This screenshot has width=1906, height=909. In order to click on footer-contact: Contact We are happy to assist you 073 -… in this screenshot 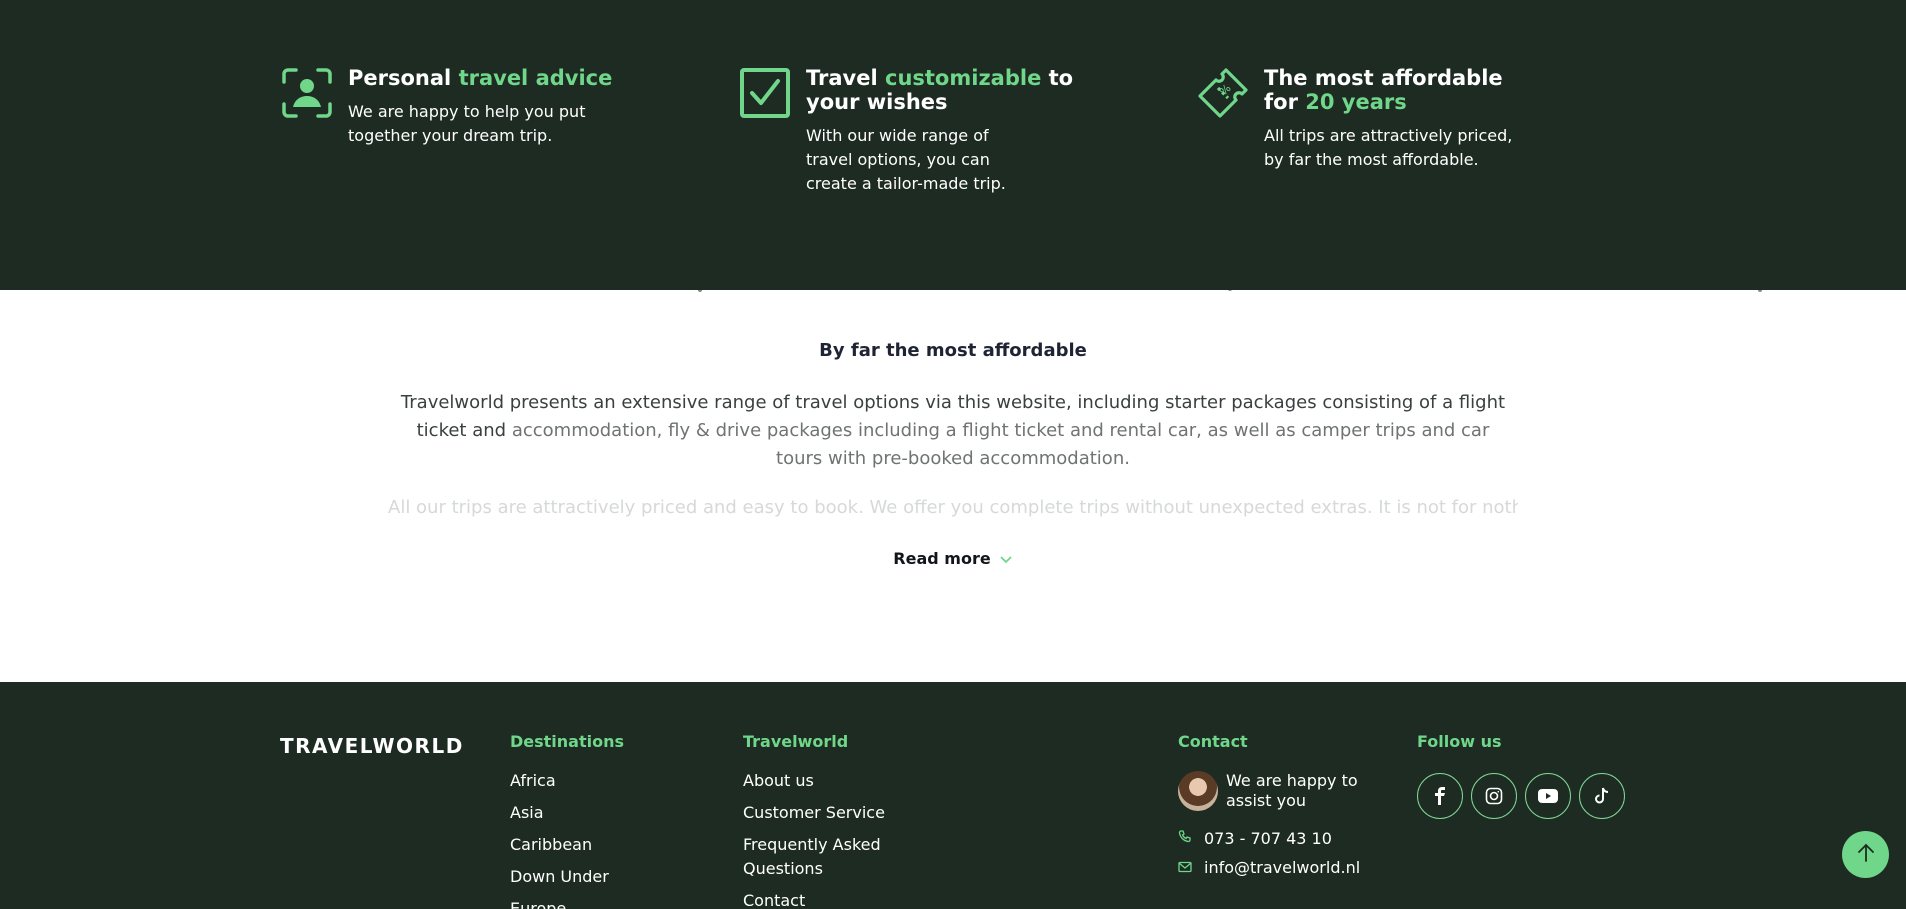, I will do `click(1278, 804)`.